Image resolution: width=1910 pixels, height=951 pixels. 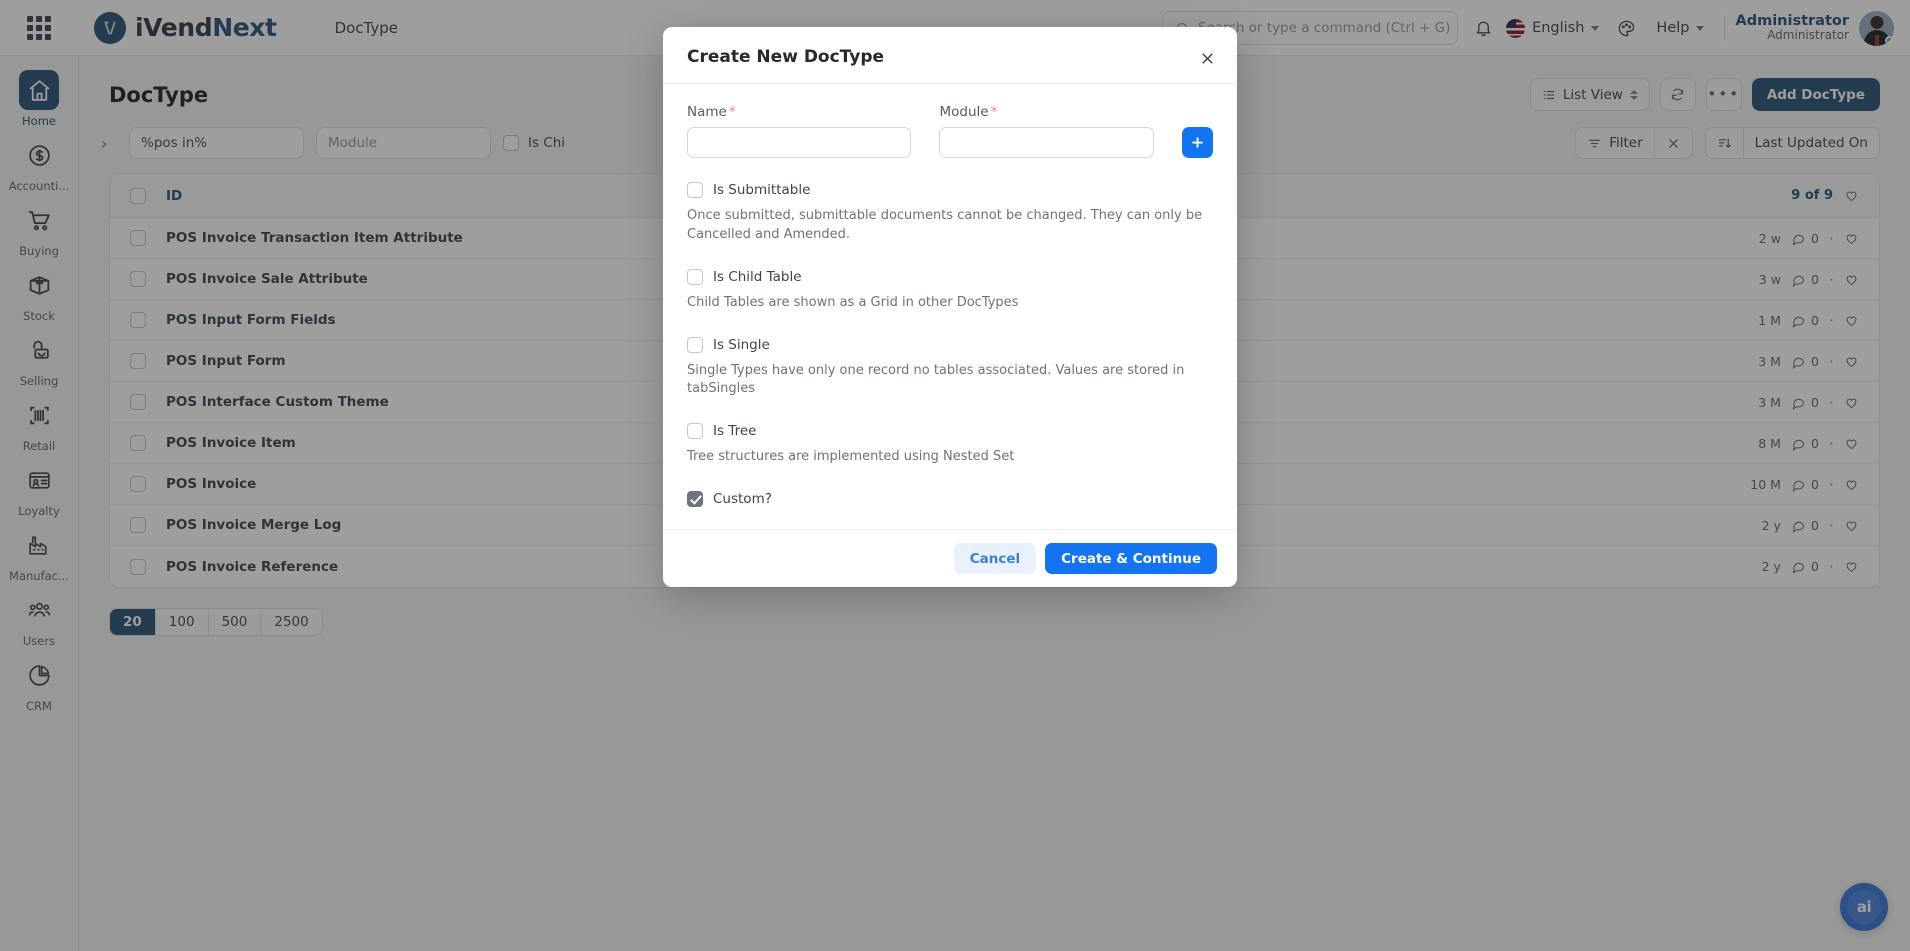 I want to click on is-single-row: Is Single, so click(x=950, y=344).